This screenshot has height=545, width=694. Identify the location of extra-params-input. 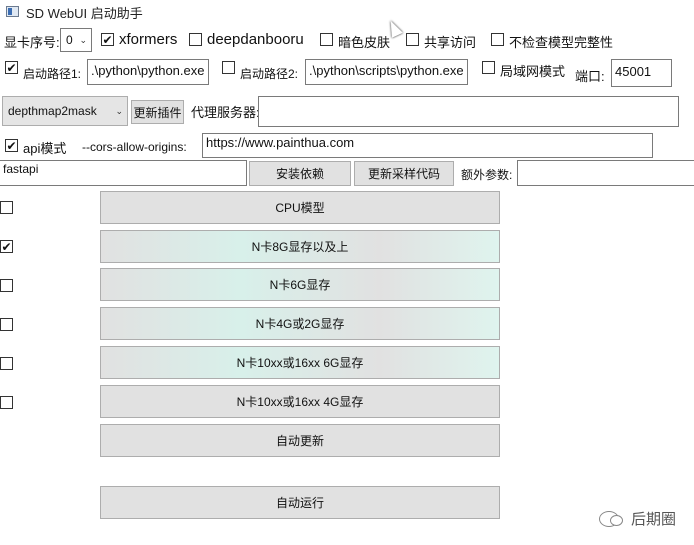
(605, 173).